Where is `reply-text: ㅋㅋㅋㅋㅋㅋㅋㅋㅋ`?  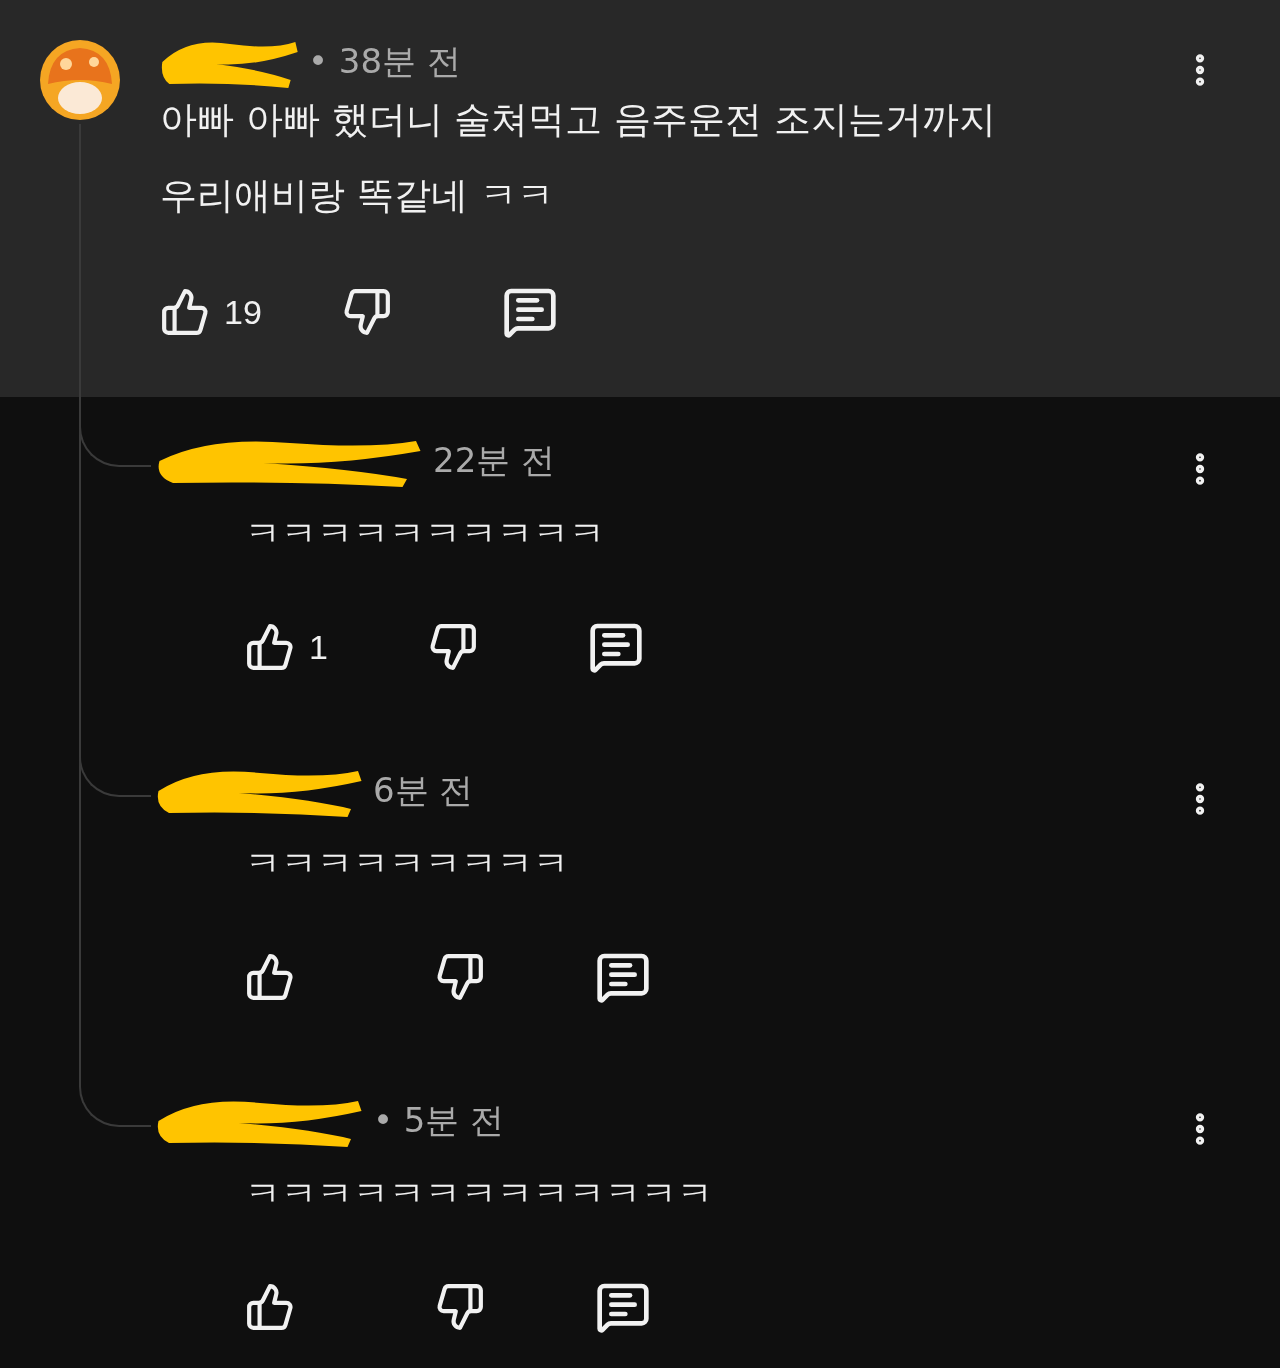
reply-text: ㅋㅋㅋㅋㅋㅋㅋㅋㅋ is located at coordinates (407, 864).